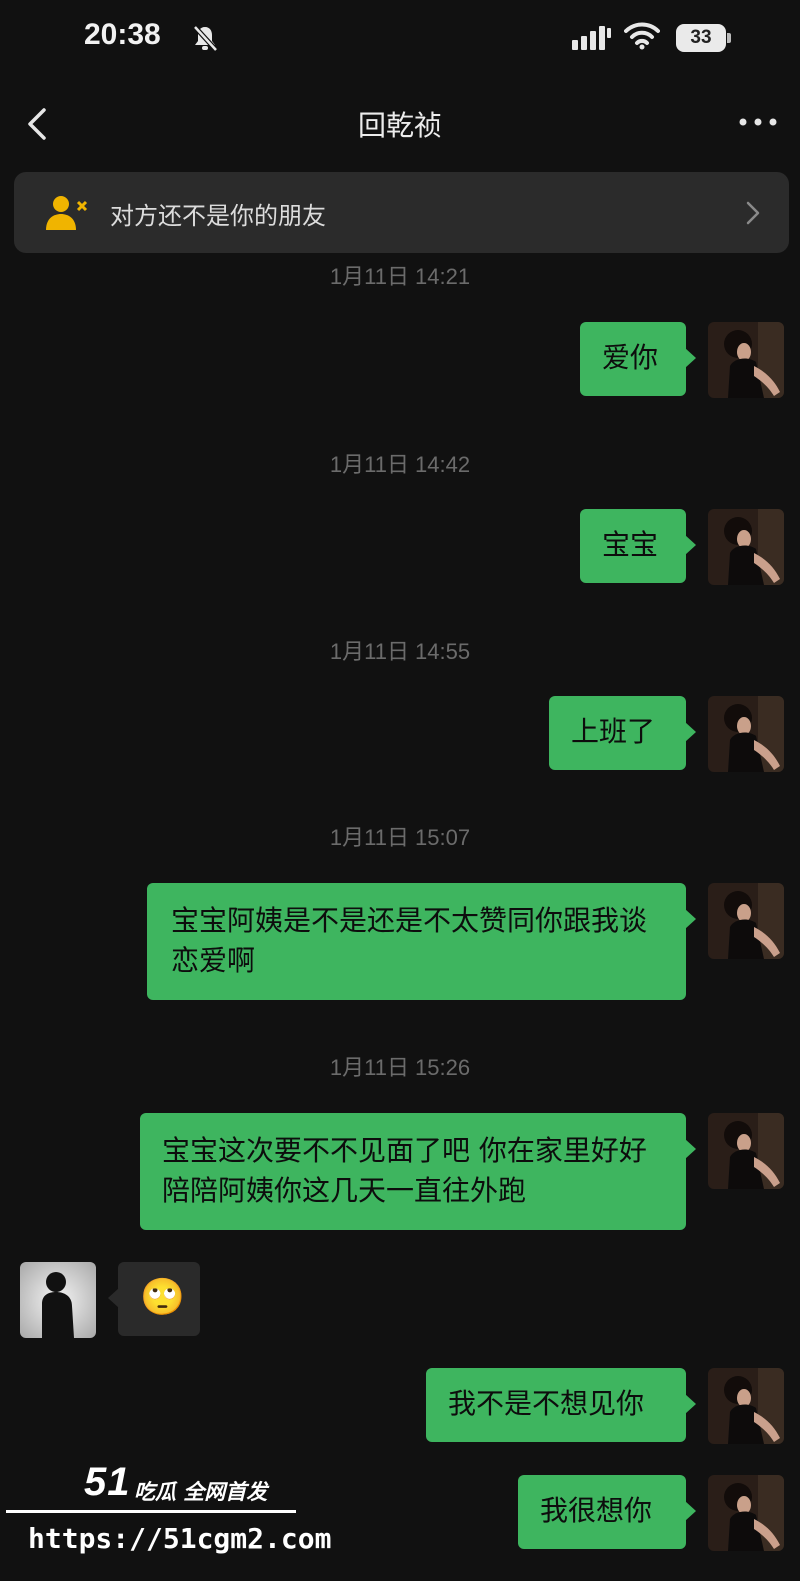 The width and height of the screenshot is (800, 1581). Describe the element at coordinates (122, 34) in the screenshot. I see `status-time: 20:38` at that location.